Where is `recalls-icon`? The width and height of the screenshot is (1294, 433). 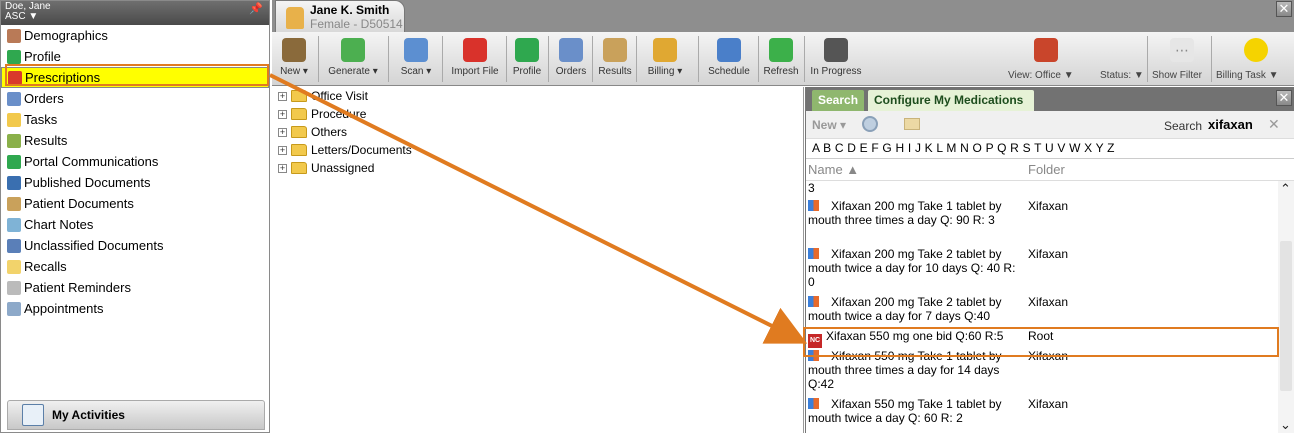
recalls-icon is located at coordinates (14, 266).